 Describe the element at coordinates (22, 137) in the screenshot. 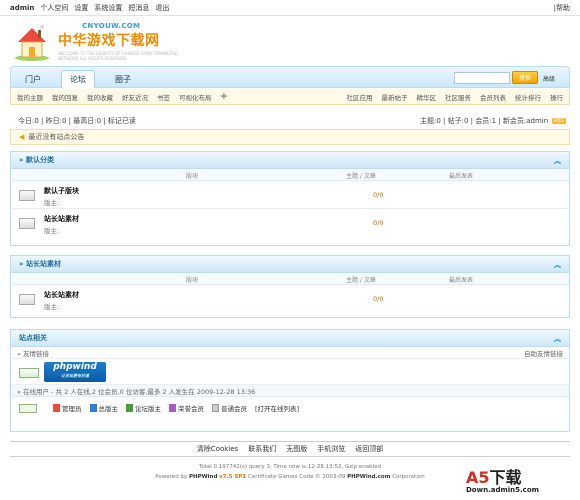

I see `announcement-icon: ◀` at that location.